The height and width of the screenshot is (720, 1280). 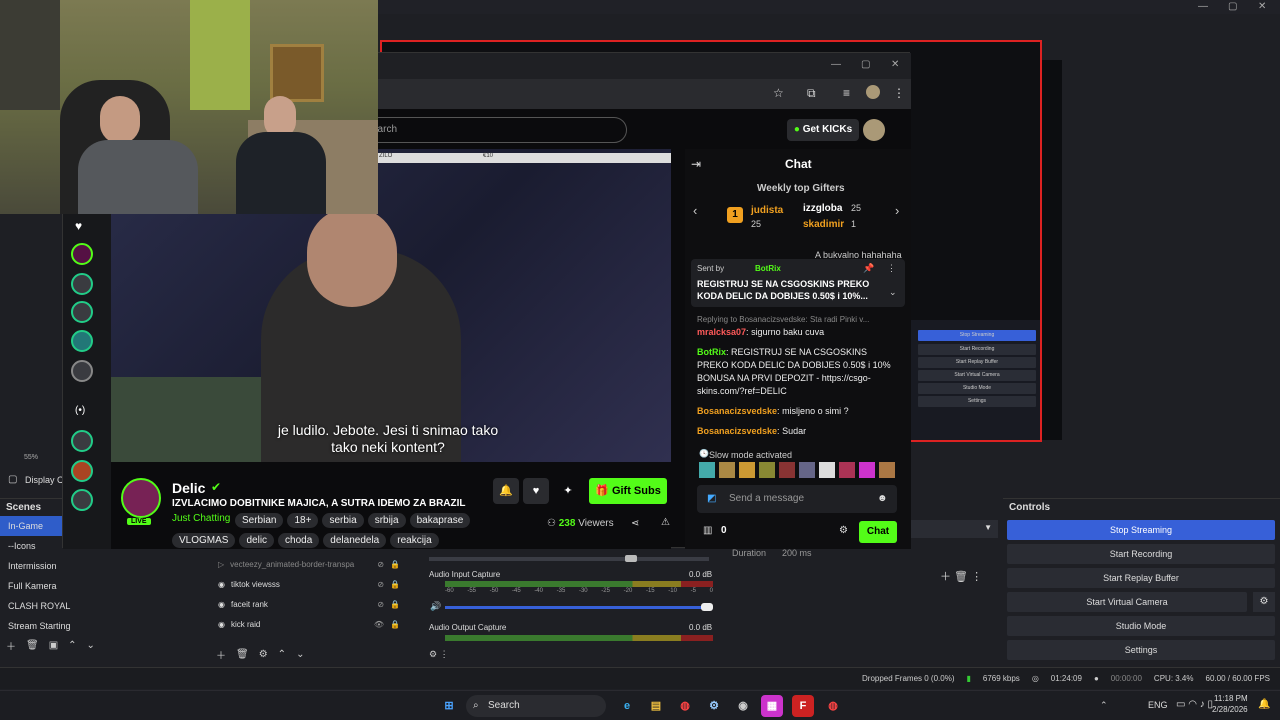 What do you see at coordinates (204, 540) in the screenshot?
I see `tag: VLOGMAS` at bounding box center [204, 540].